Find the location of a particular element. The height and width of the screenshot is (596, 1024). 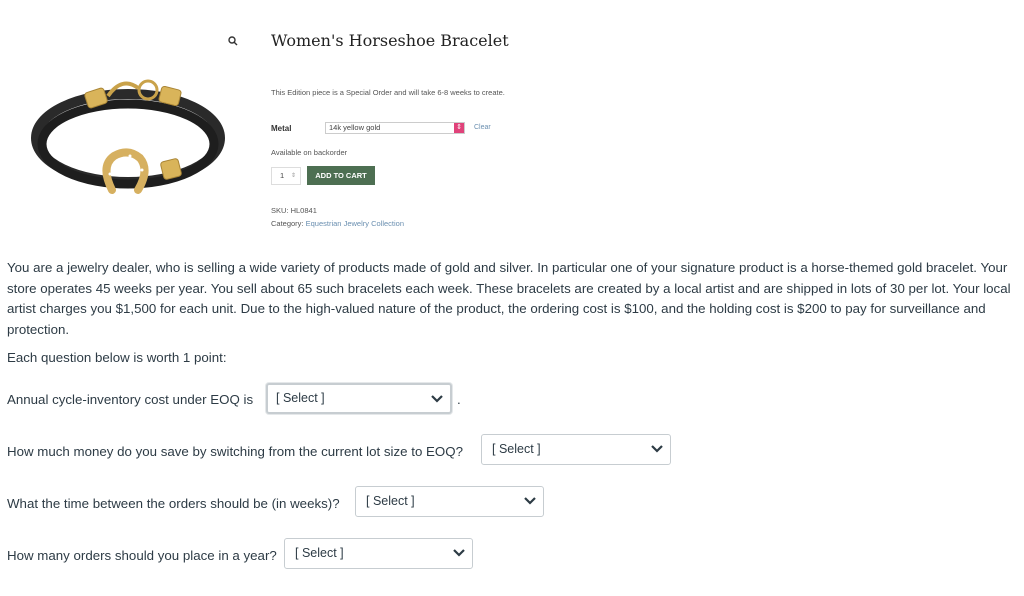

answer-select-2: [ Select ] is located at coordinates (576, 449).